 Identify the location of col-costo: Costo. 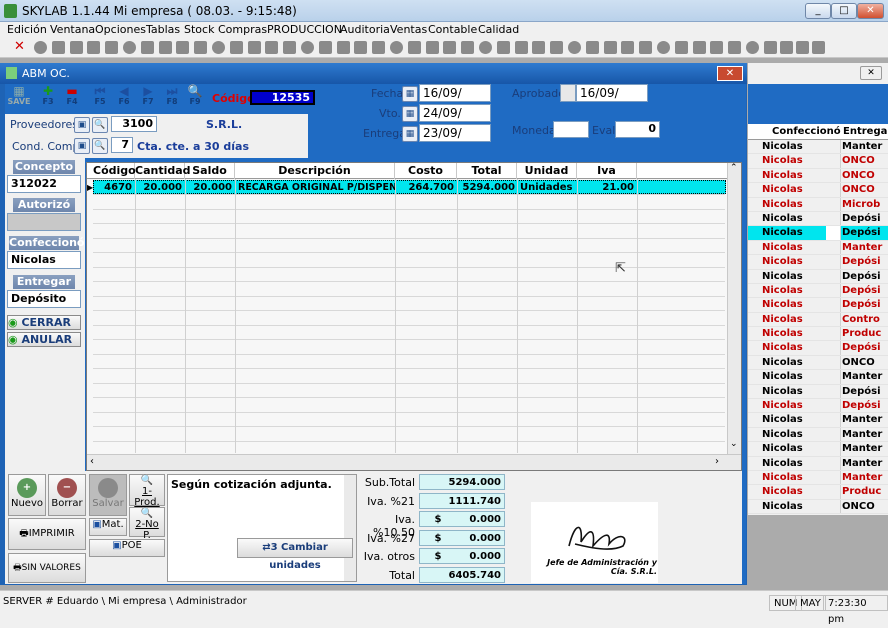
(426, 171).